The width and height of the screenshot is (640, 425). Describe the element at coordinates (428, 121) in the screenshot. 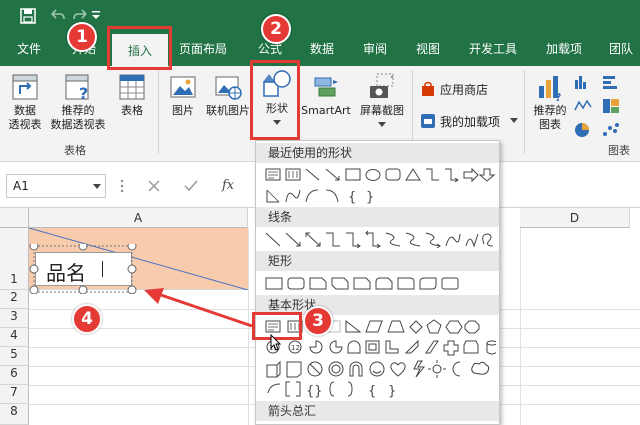

I see `addins-icon` at that location.